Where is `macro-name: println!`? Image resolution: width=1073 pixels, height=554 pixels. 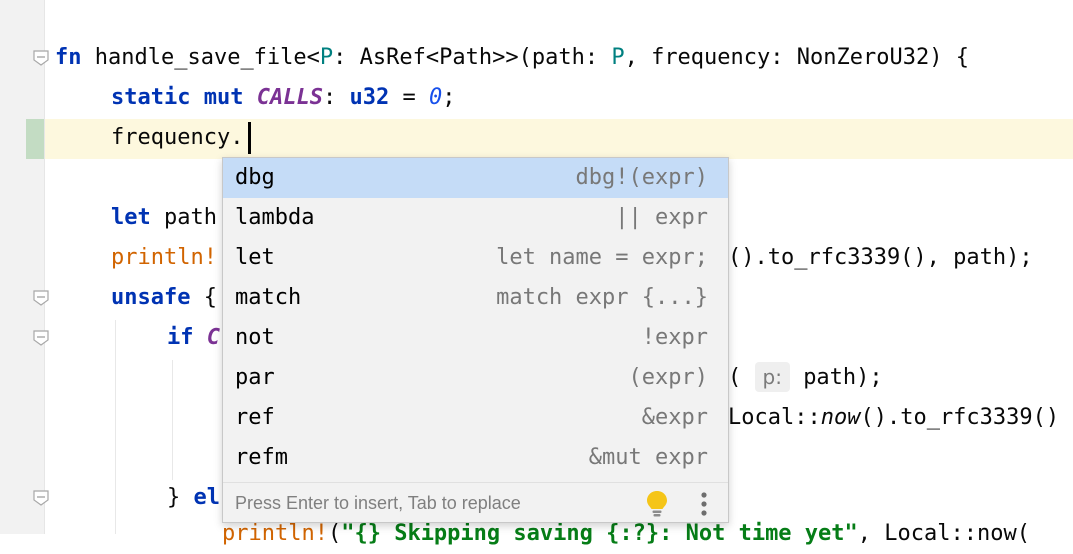 macro-name: println! is located at coordinates (164, 257).